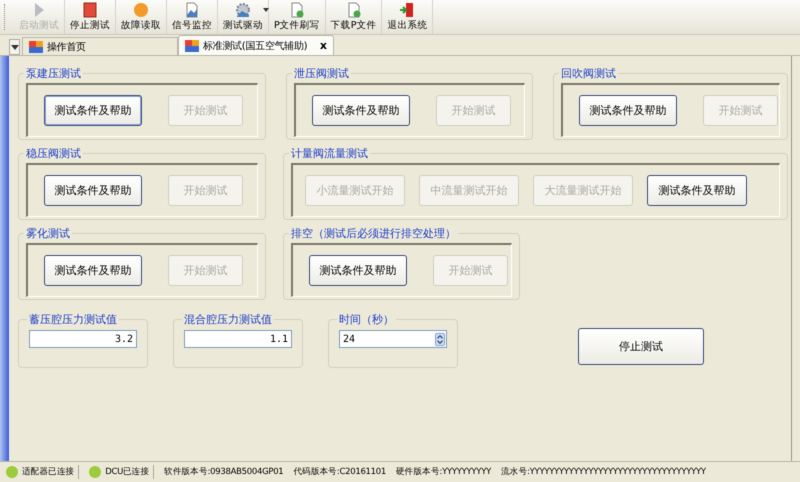  I want to click on toolbar-button: 测试驱动, so click(243, 17).